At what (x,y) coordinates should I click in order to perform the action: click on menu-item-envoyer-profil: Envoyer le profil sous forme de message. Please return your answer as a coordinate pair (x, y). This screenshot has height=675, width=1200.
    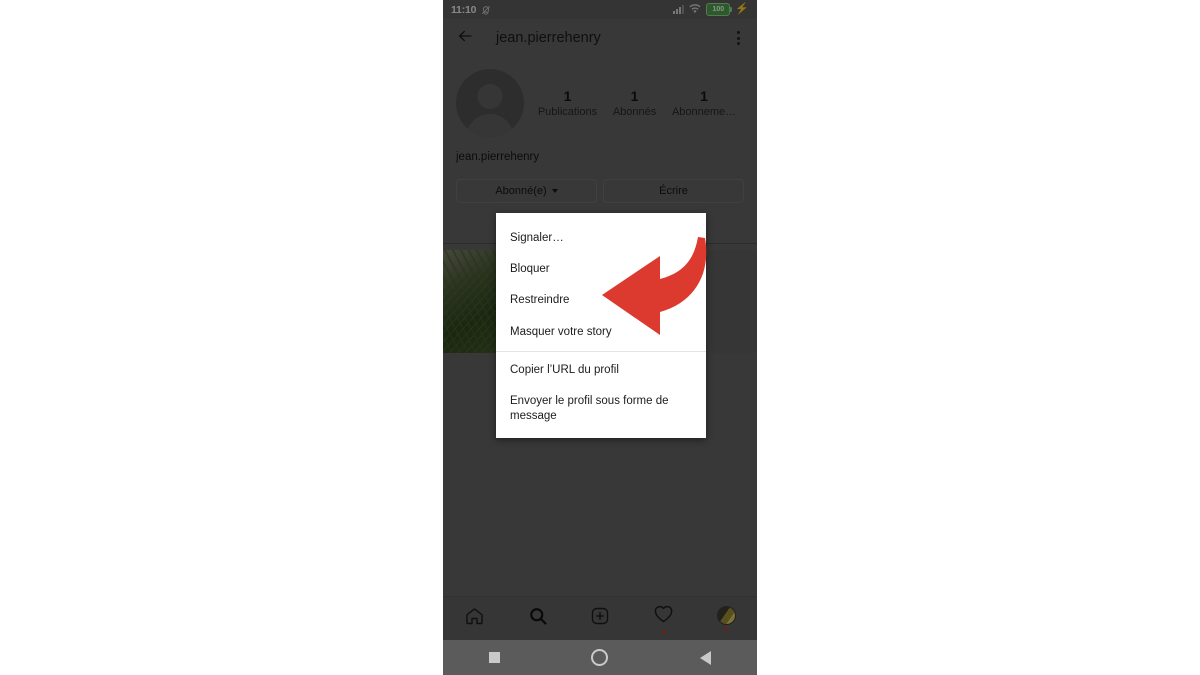
    Looking at the image, I should click on (601, 409).